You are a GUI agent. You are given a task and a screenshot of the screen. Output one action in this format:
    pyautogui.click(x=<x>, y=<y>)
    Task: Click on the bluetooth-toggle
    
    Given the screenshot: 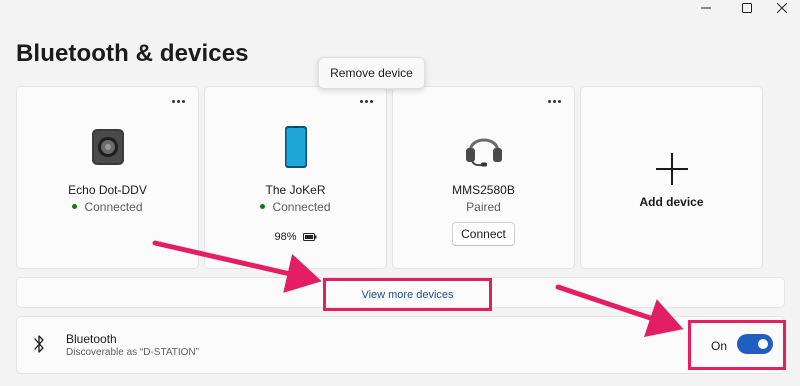 What is the action you would take?
    pyautogui.click(x=755, y=344)
    